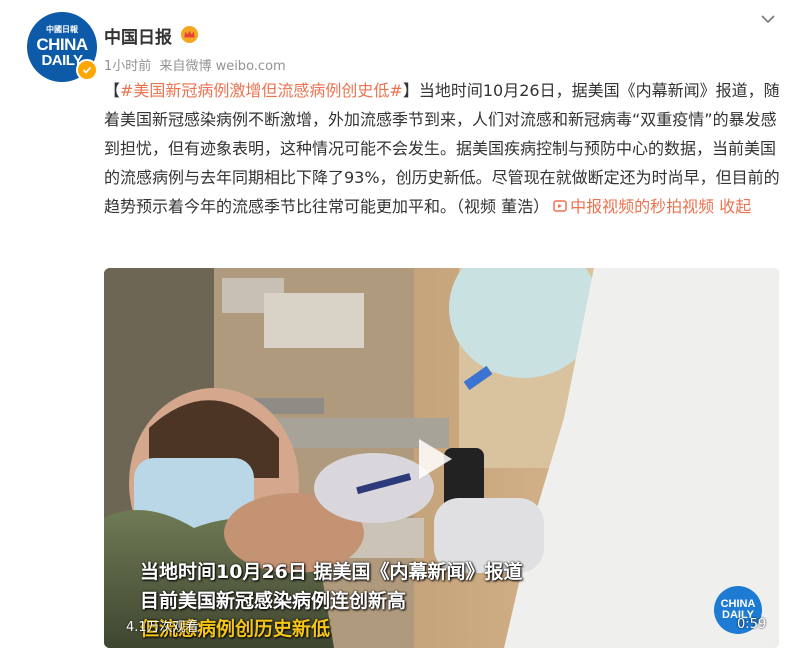 This screenshot has height=659, width=796. I want to click on play-icon, so click(435, 459).